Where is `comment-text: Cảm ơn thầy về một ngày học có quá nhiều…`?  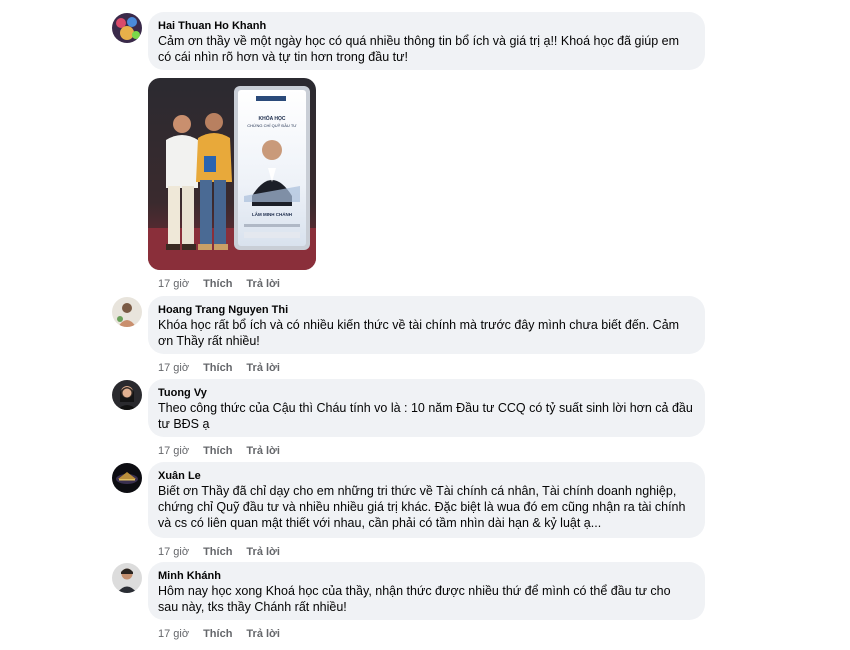 comment-text: Cảm ơn thầy về một ngày học có quá nhiều… is located at coordinates (419, 49).